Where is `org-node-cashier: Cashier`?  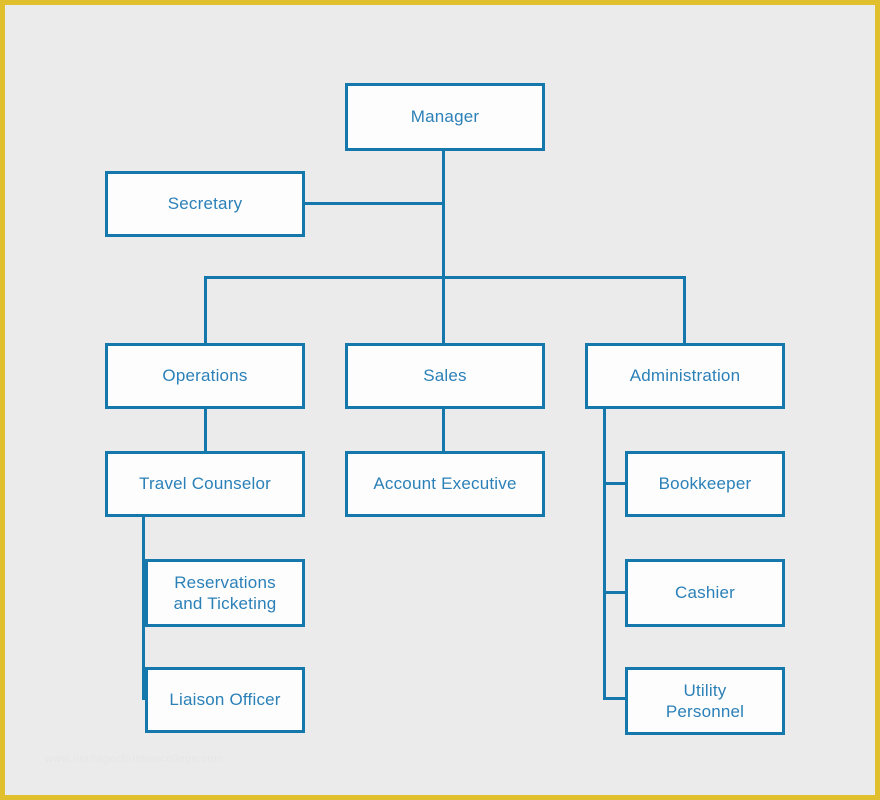
org-node-cashier: Cashier is located at coordinates (705, 593).